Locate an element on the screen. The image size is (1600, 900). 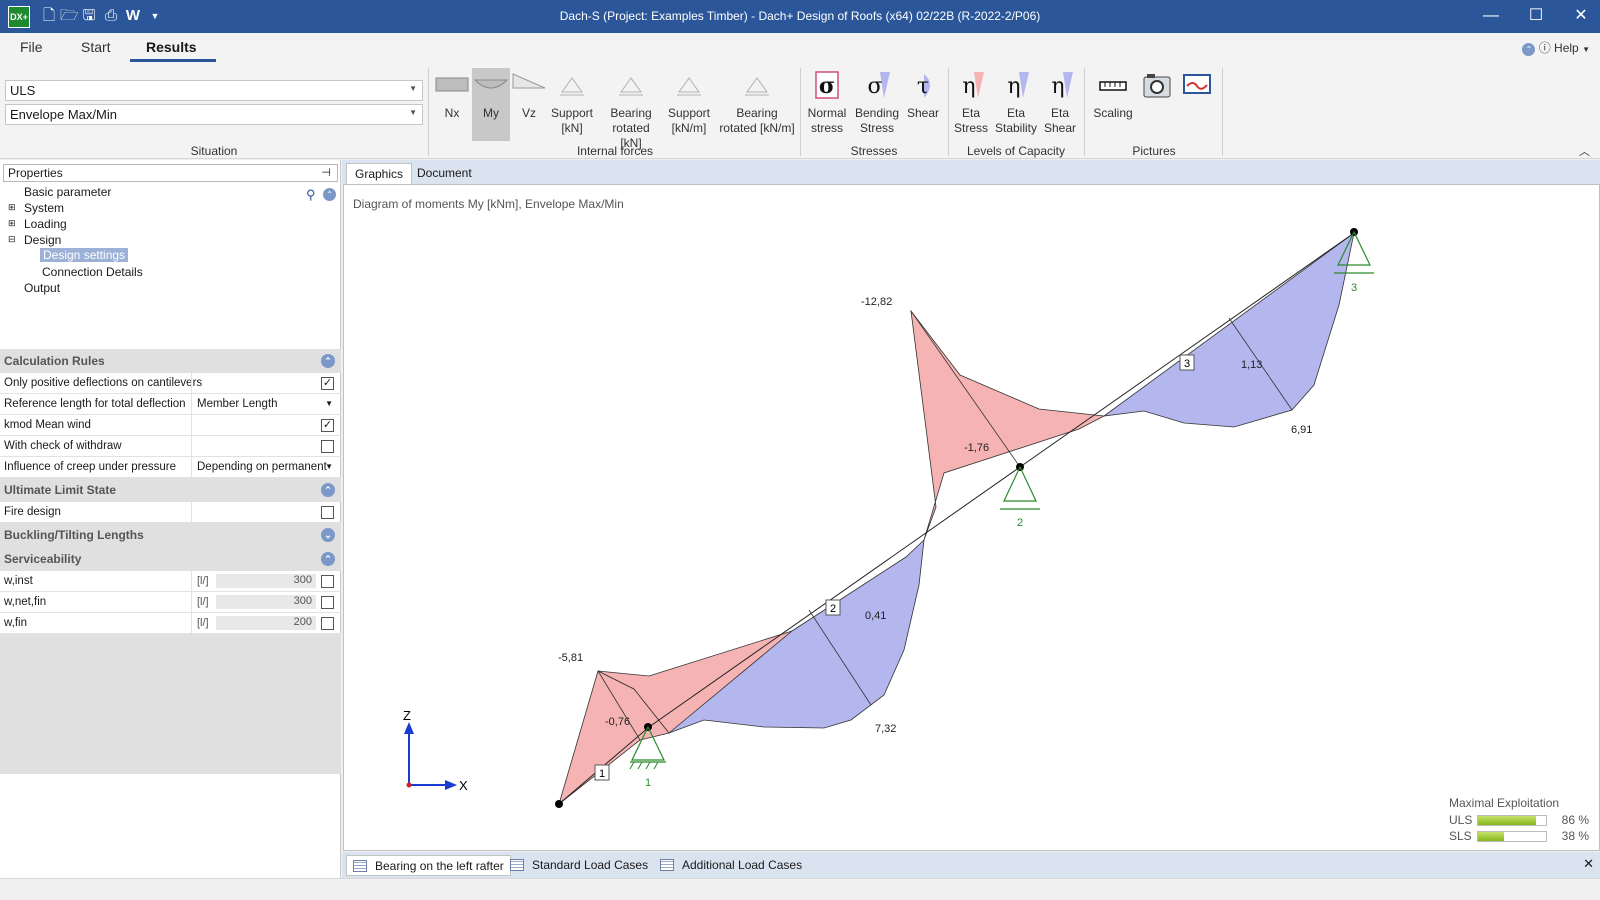
tab-graphics: Graphics is located at coordinates (379, 173).